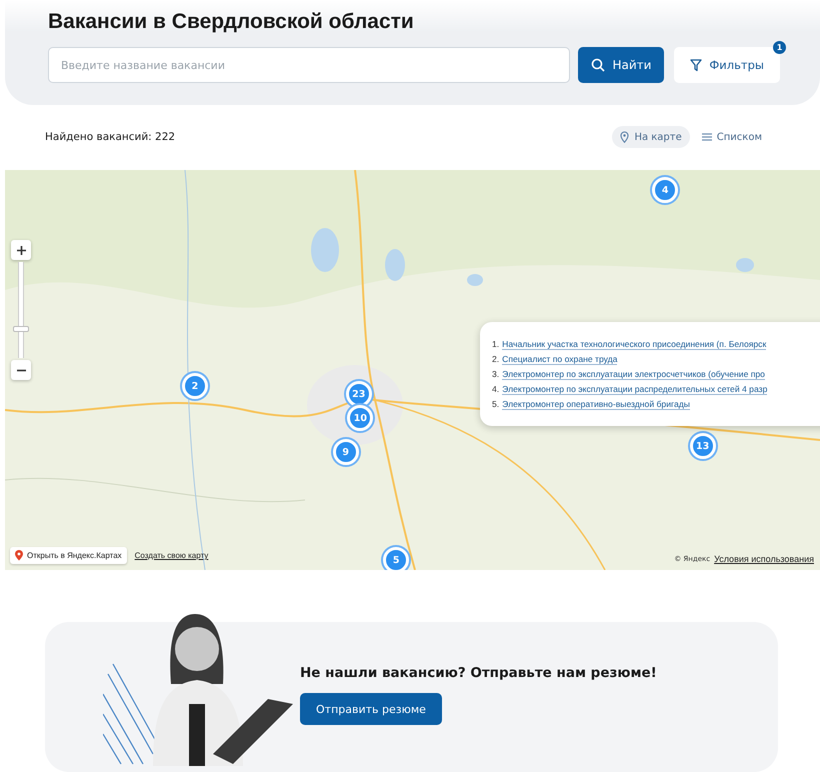 The height and width of the screenshot is (772, 820). I want to click on plus-icon, so click(21, 250).